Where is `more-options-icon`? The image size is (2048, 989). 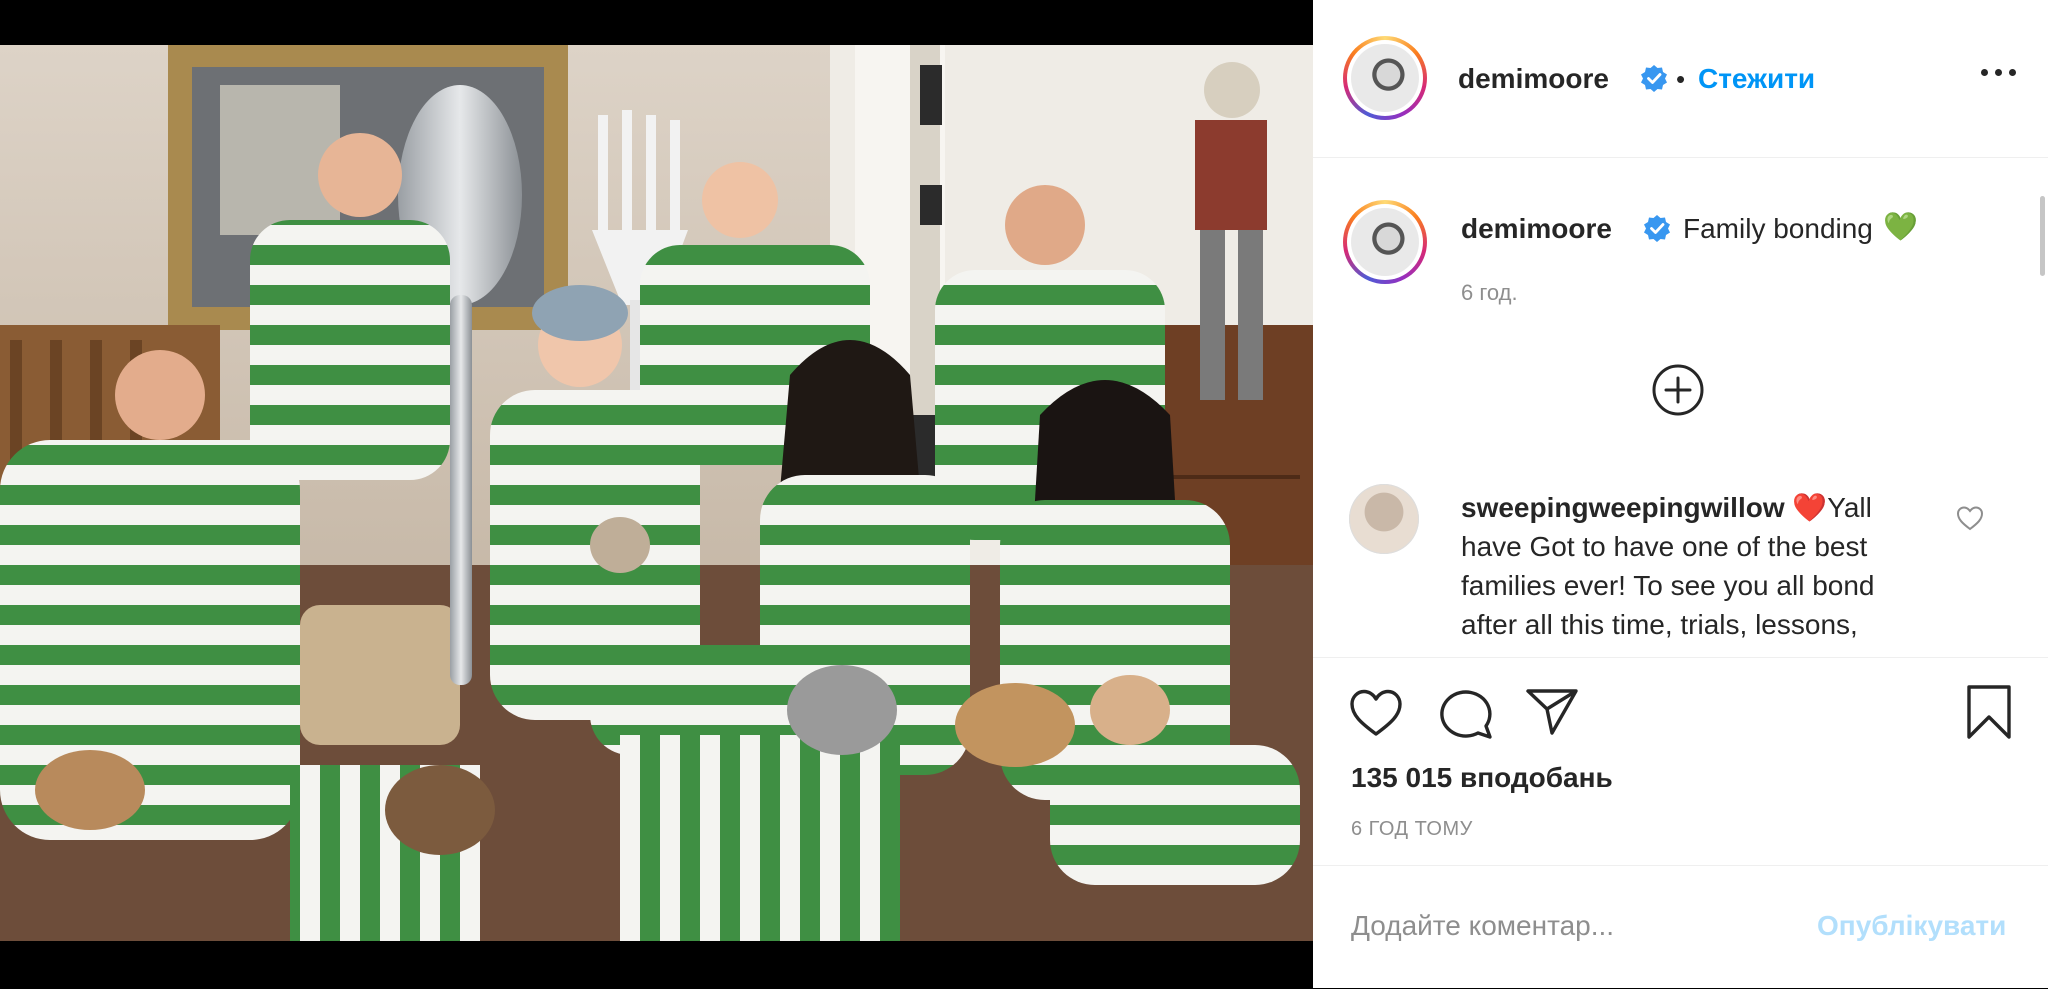 more-options-icon is located at coordinates (1999, 72).